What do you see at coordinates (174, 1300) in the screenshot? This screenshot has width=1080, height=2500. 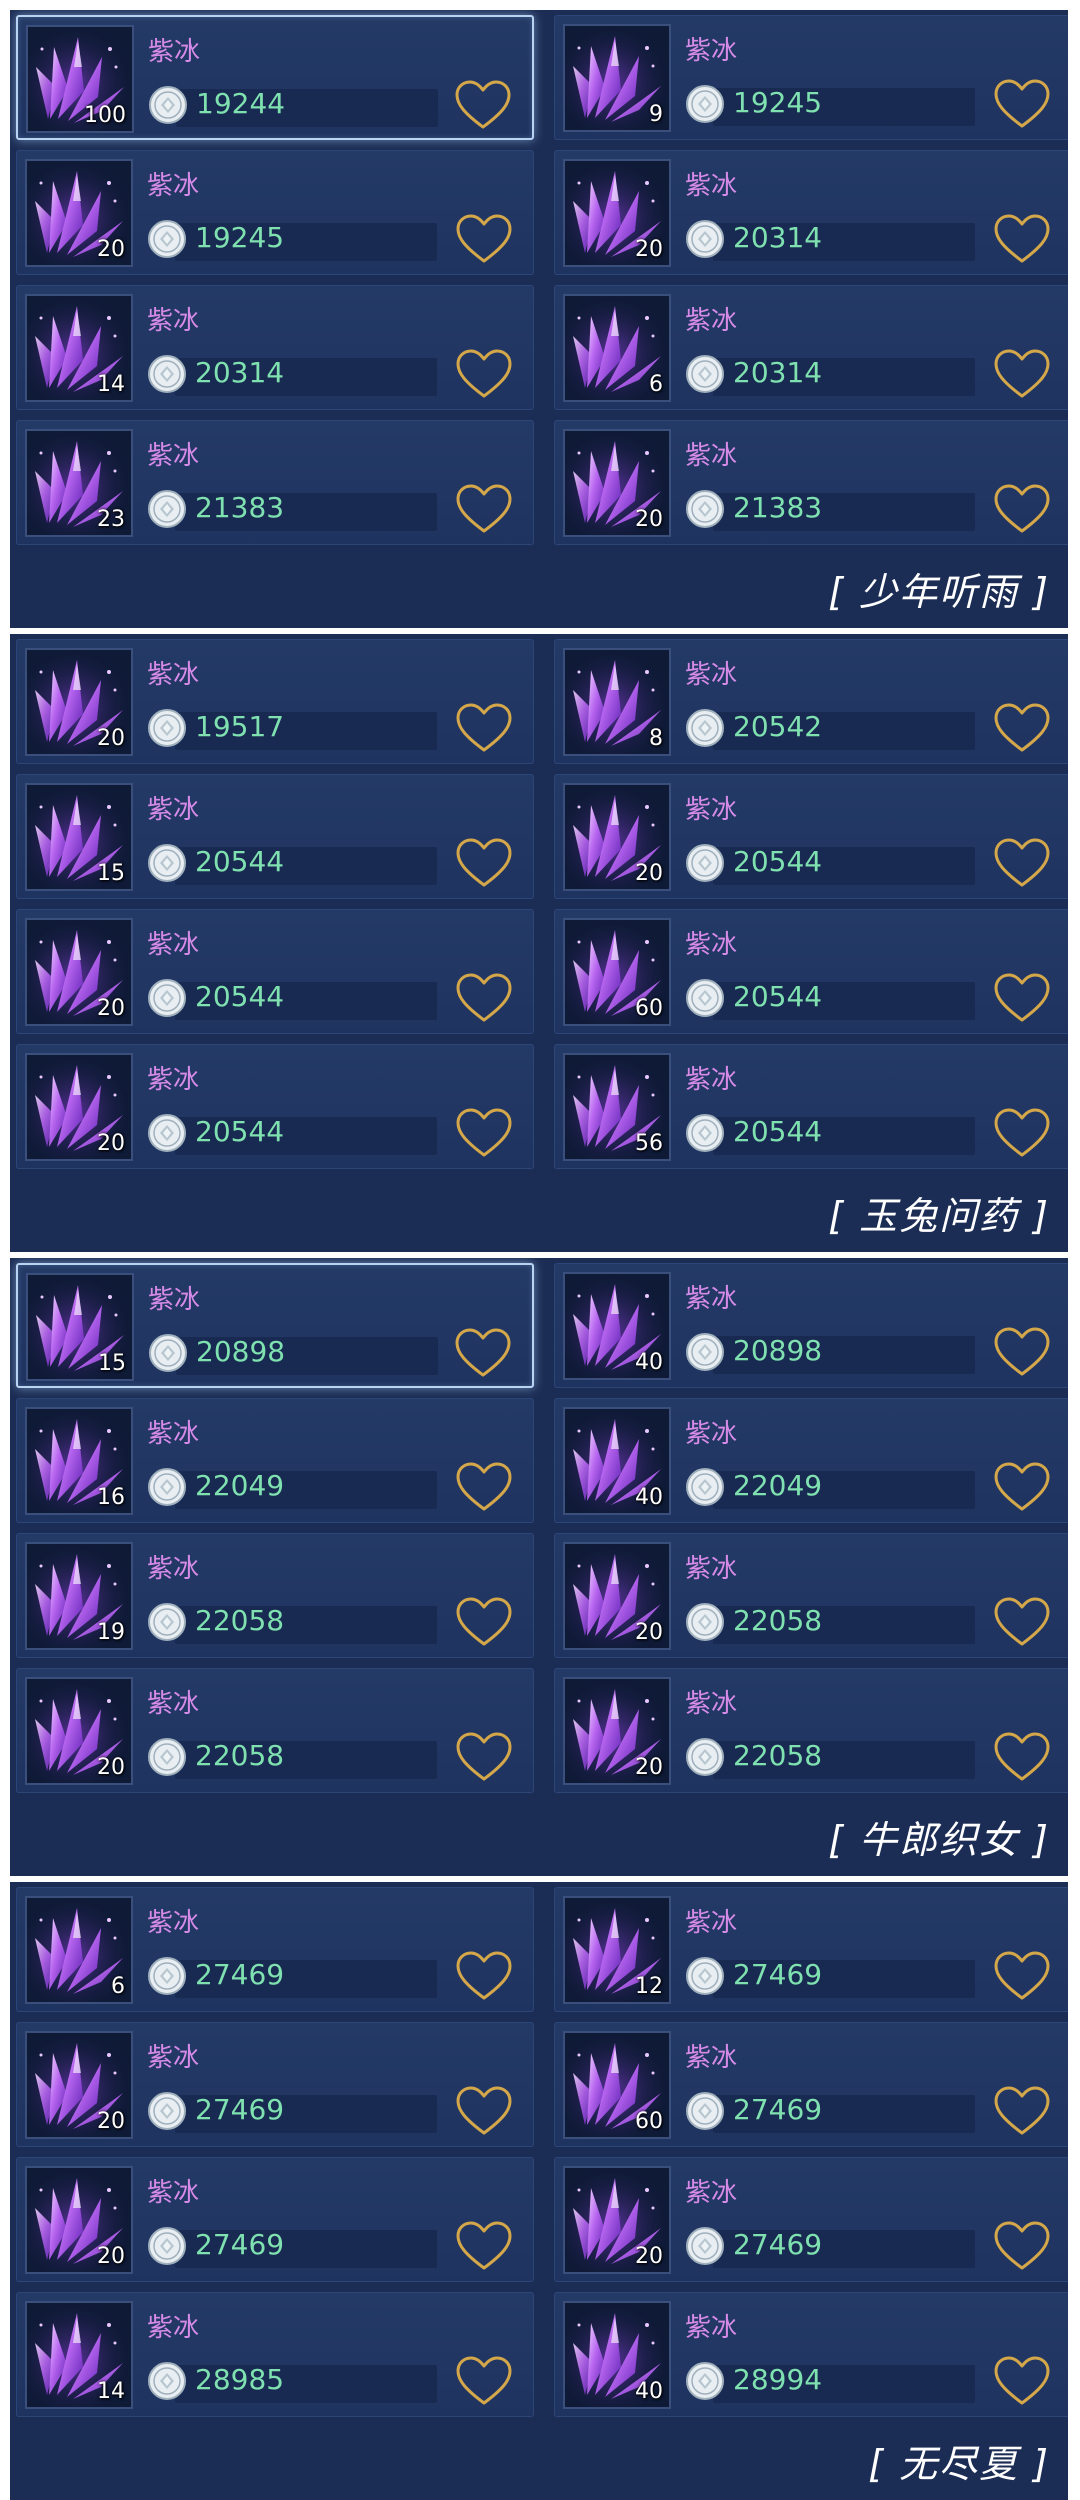 I see `item-name: 紫冰` at bounding box center [174, 1300].